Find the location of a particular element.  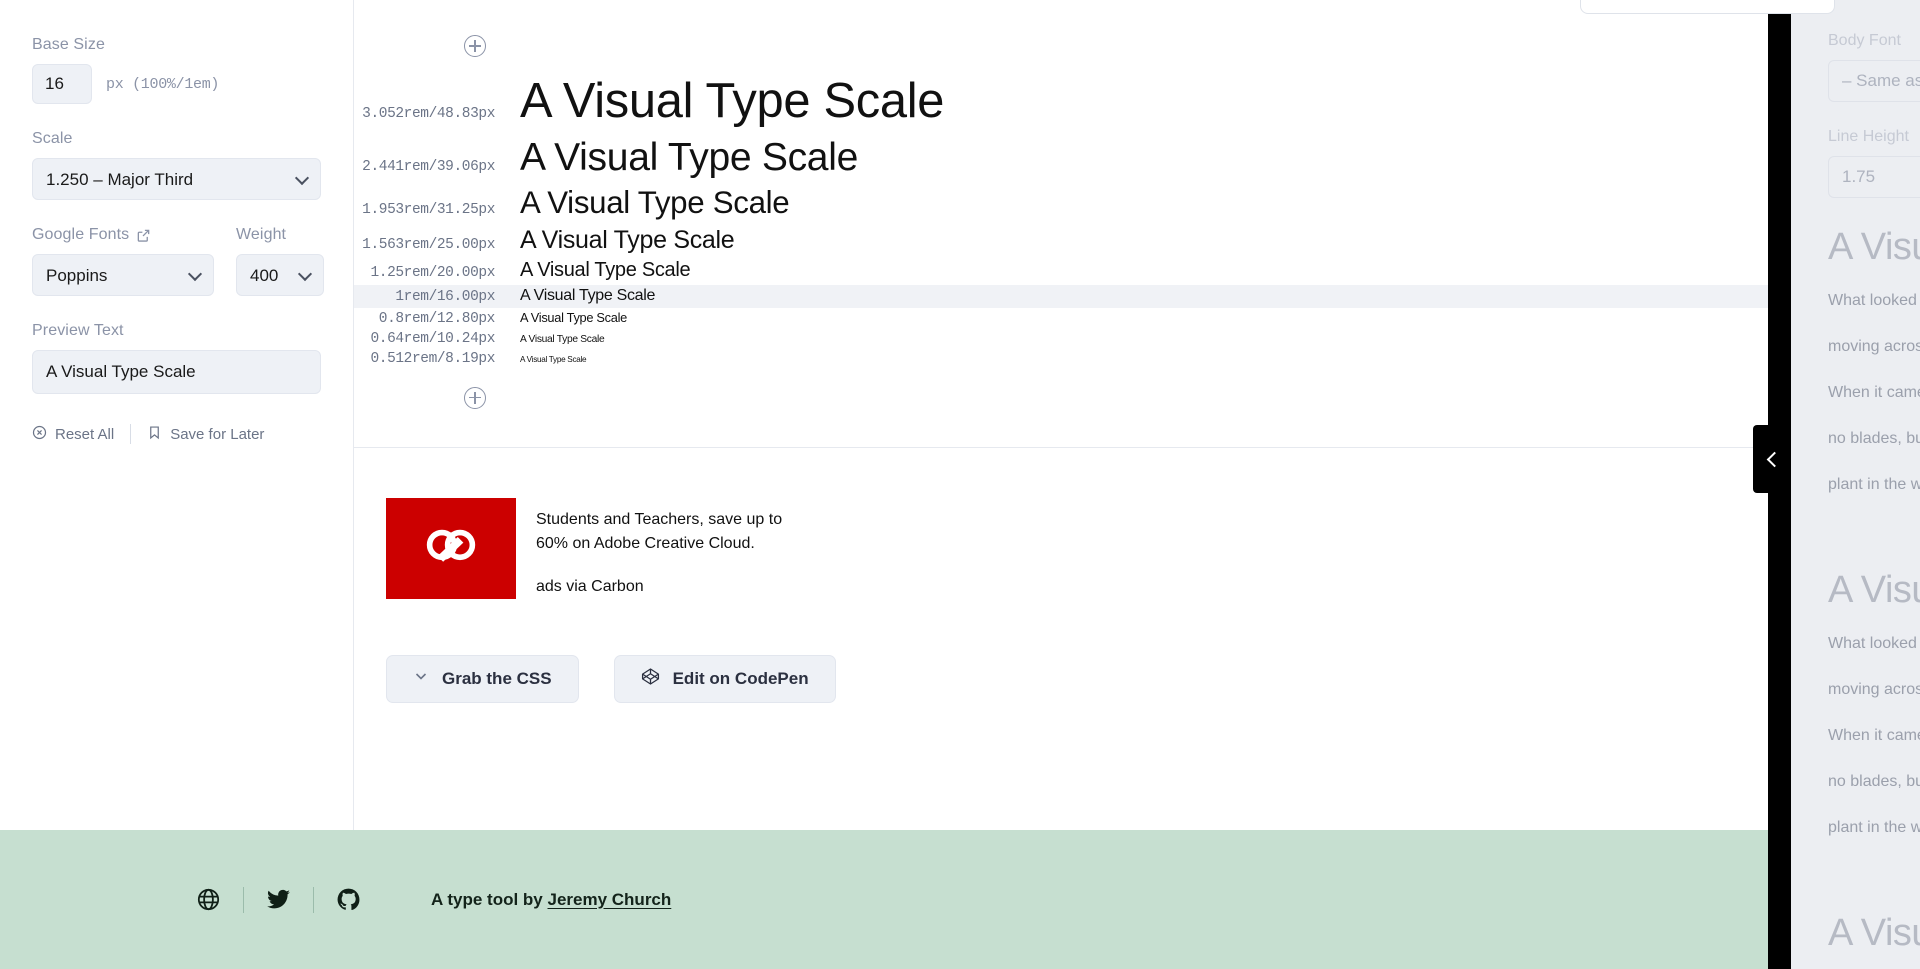

footer-social-icons is located at coordinates (278, 899).